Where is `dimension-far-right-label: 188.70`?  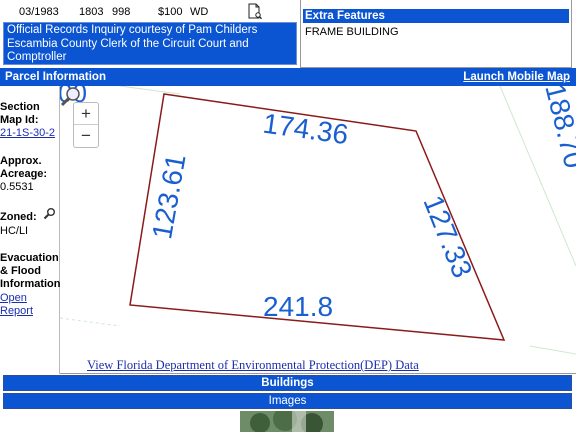 dimension-far-right-label: 188.70 is located at coordinates (557, 128).